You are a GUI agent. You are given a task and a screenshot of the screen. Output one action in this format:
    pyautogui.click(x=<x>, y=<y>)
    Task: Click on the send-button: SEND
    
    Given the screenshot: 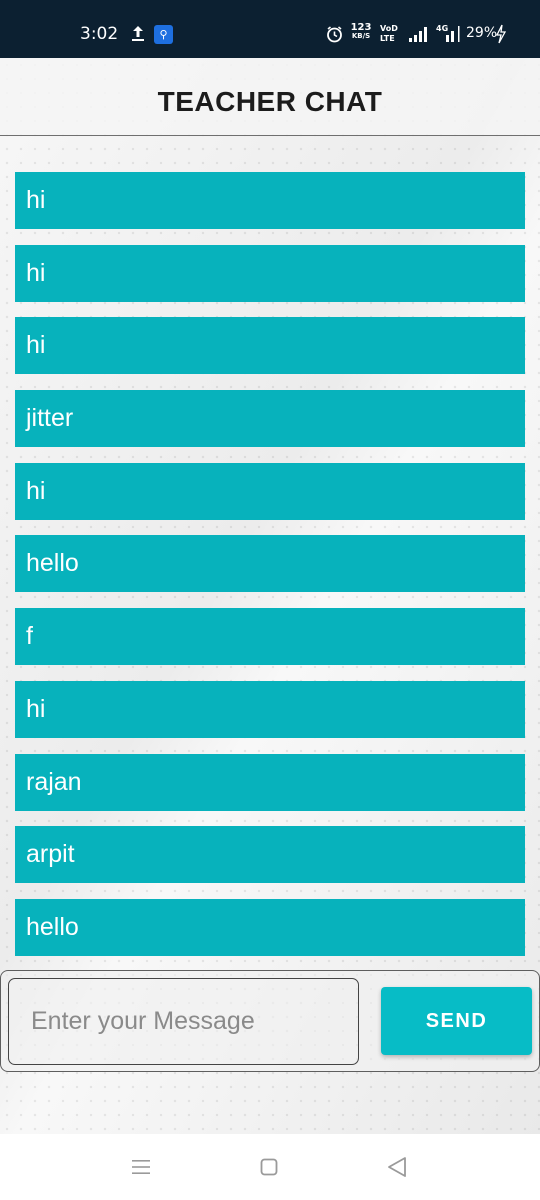 What is the action you would take?
    pyautogui.click(x=456, y=1021)
    